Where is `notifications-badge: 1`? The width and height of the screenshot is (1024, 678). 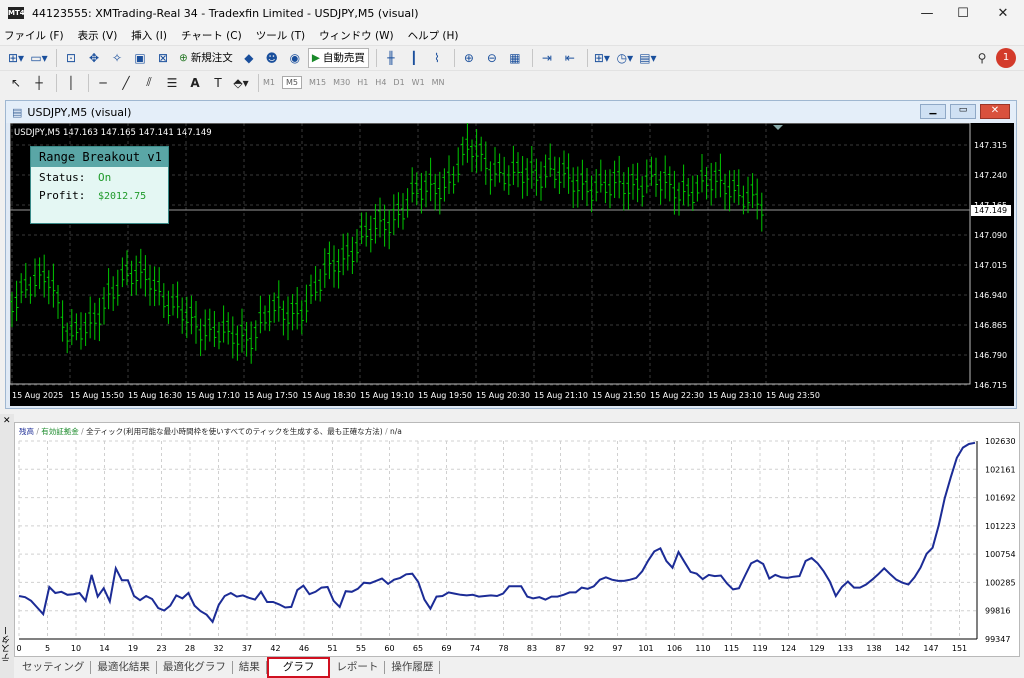
notifications-badge: 1 is located at coordinates (1006, 57).